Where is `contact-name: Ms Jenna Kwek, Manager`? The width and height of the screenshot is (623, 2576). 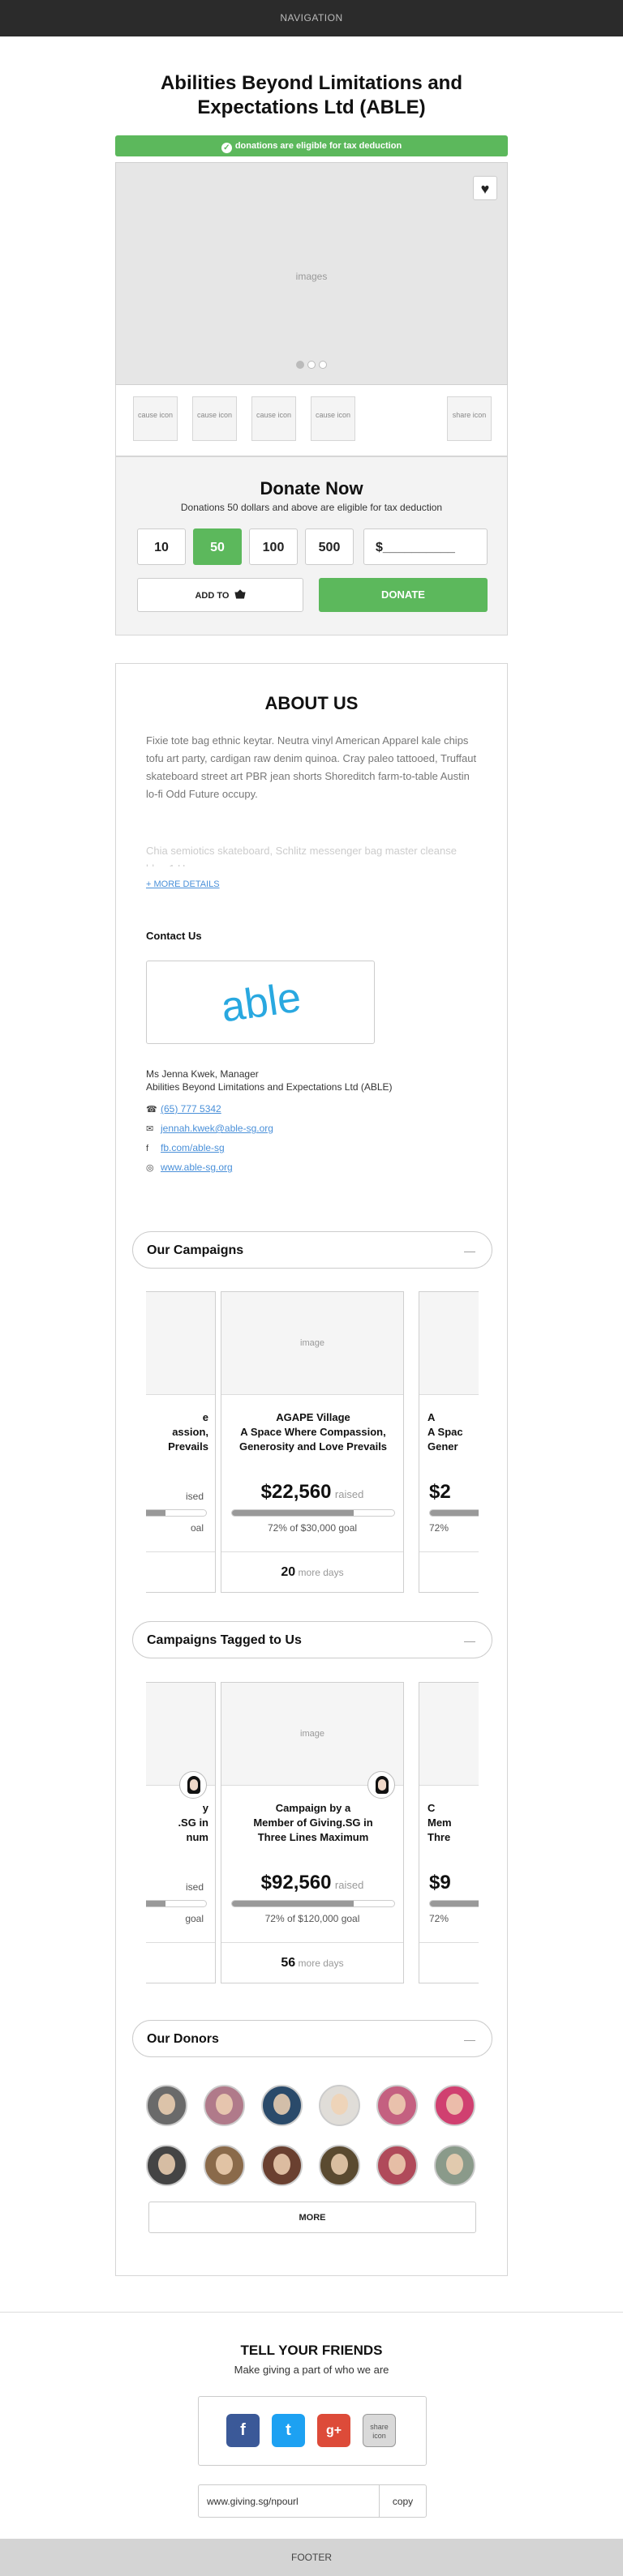 contact-name: Ms Jenna Kwek, Manager is located at coordinates (202, 1074).